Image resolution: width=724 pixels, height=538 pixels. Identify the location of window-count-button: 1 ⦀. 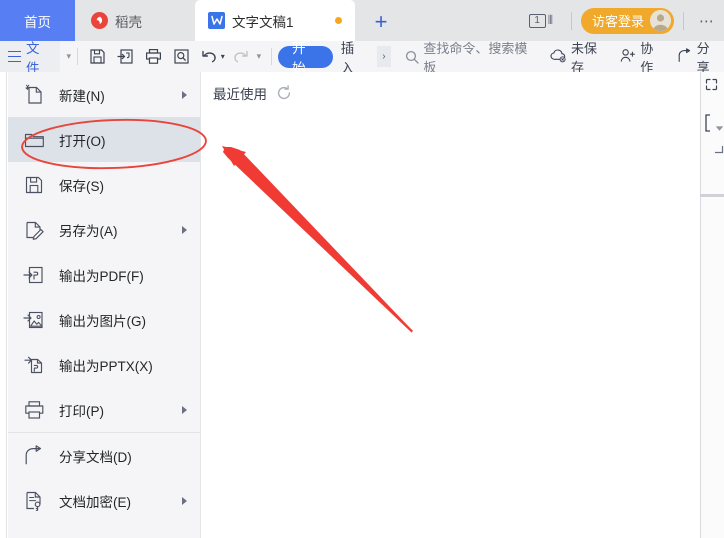
(540, 20).